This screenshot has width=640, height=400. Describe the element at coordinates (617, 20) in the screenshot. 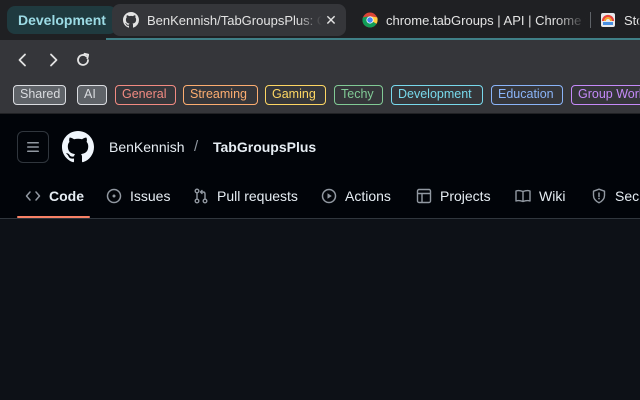

I see `tab-other: Sto` at that location.